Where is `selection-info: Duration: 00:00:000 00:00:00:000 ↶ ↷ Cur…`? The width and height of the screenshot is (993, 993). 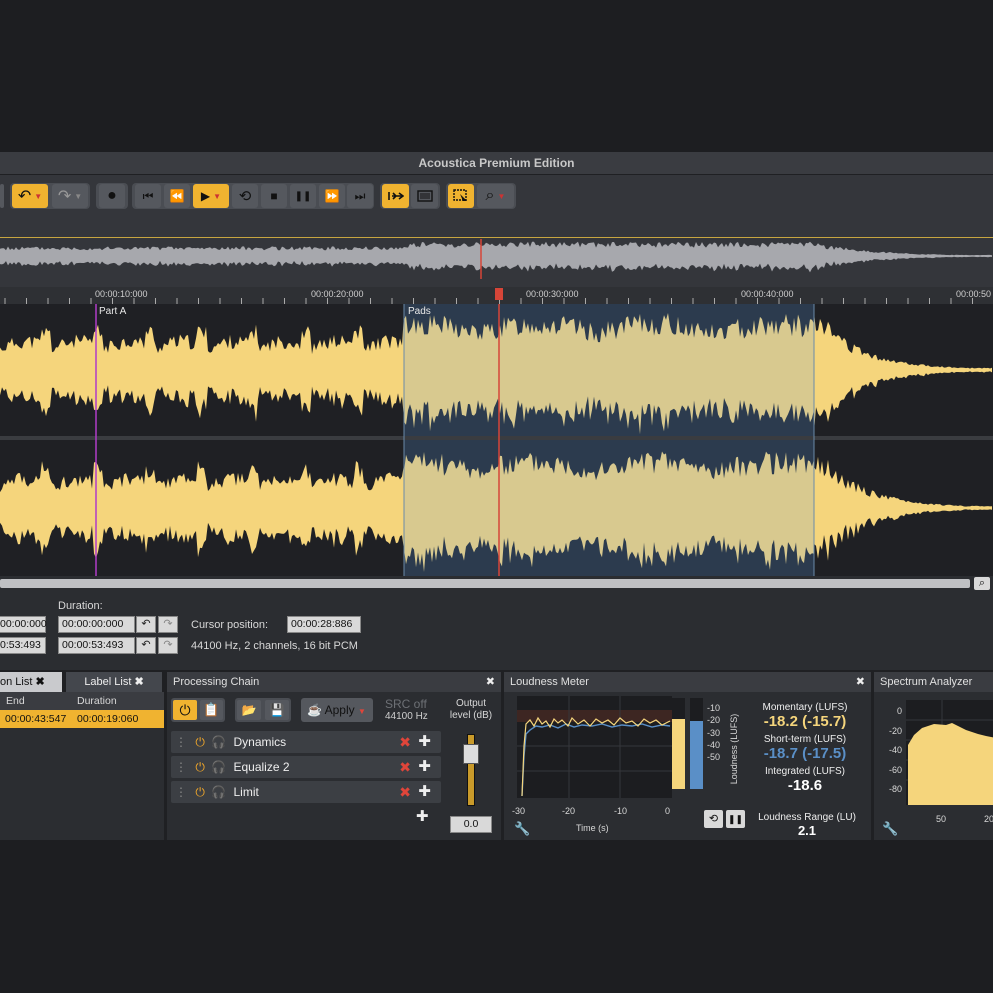 selection-info: Duration: 00:00:000 00:00:00:000 ↶ ↷ Cur… is located at coordinates (496, 630).